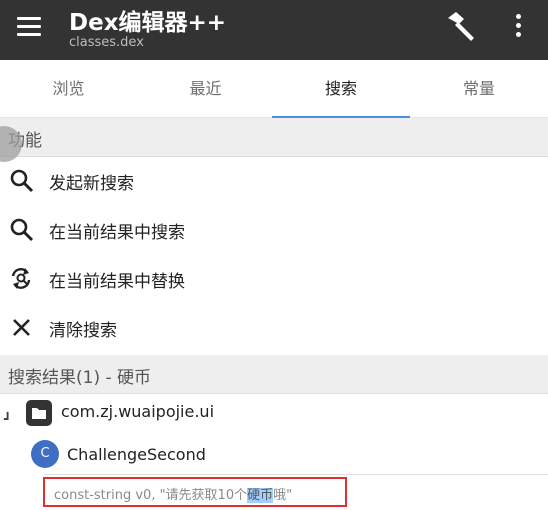  What do you see at coordinates (479, 89) in the screenshot?
I see `tab-constants: 常量` at bounding box center [479, 89].